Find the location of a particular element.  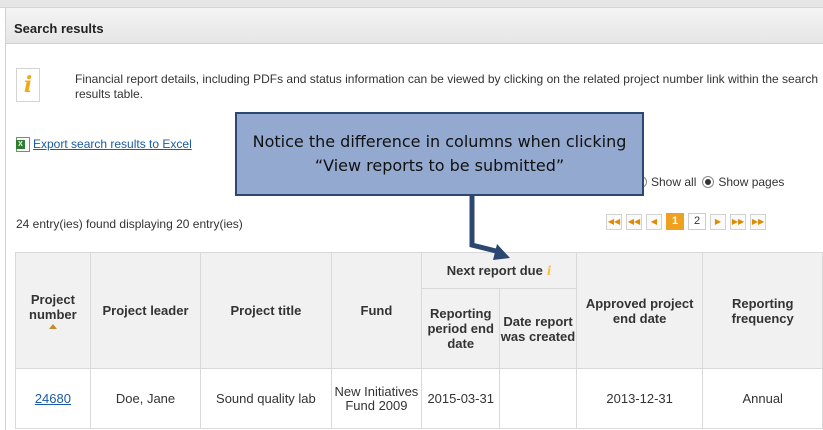

panel-title: Search results is located at coordinates (414, 26).